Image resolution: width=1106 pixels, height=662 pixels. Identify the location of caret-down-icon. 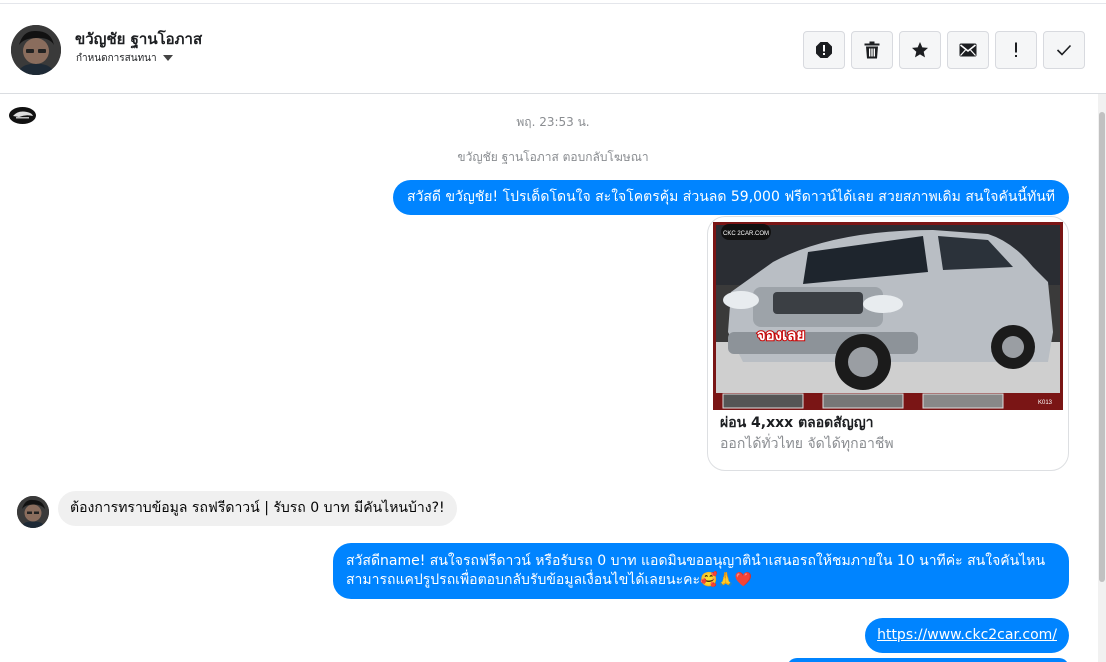
(167, 58).